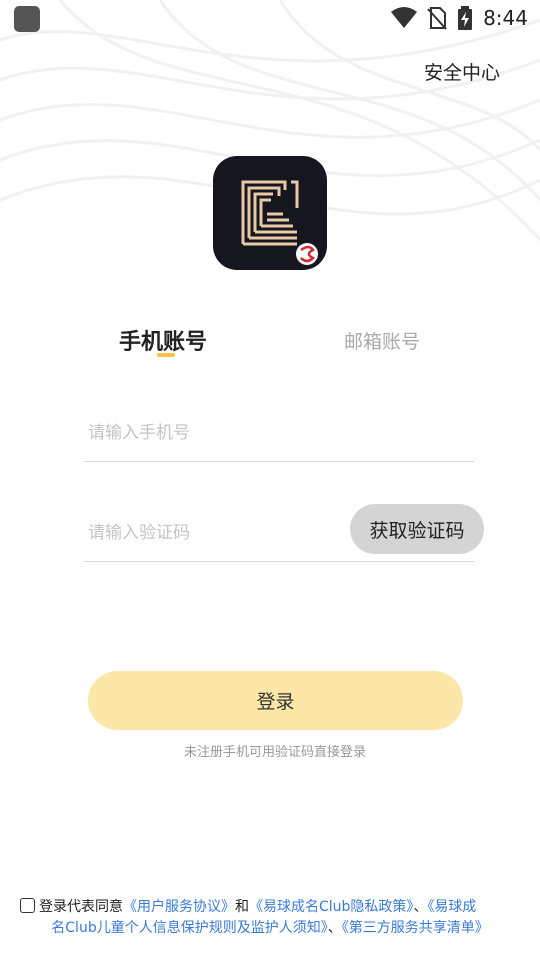 Image resolution: width=540 pixels, height=960 pixels. I want to click on tab-email-account: 邮箱账号, so click(382, 340).